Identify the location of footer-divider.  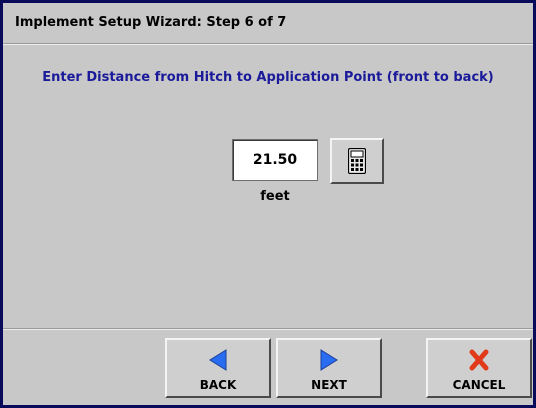
(268, 329).